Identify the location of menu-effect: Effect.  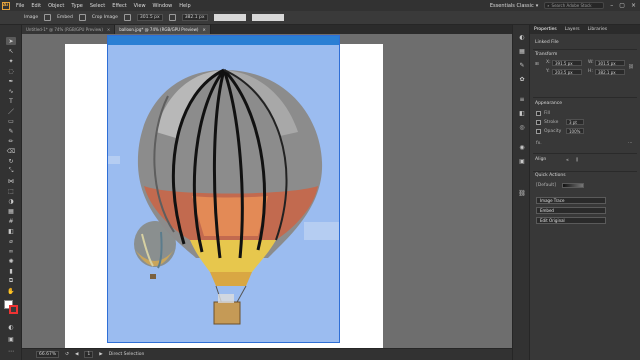
(119, 6).